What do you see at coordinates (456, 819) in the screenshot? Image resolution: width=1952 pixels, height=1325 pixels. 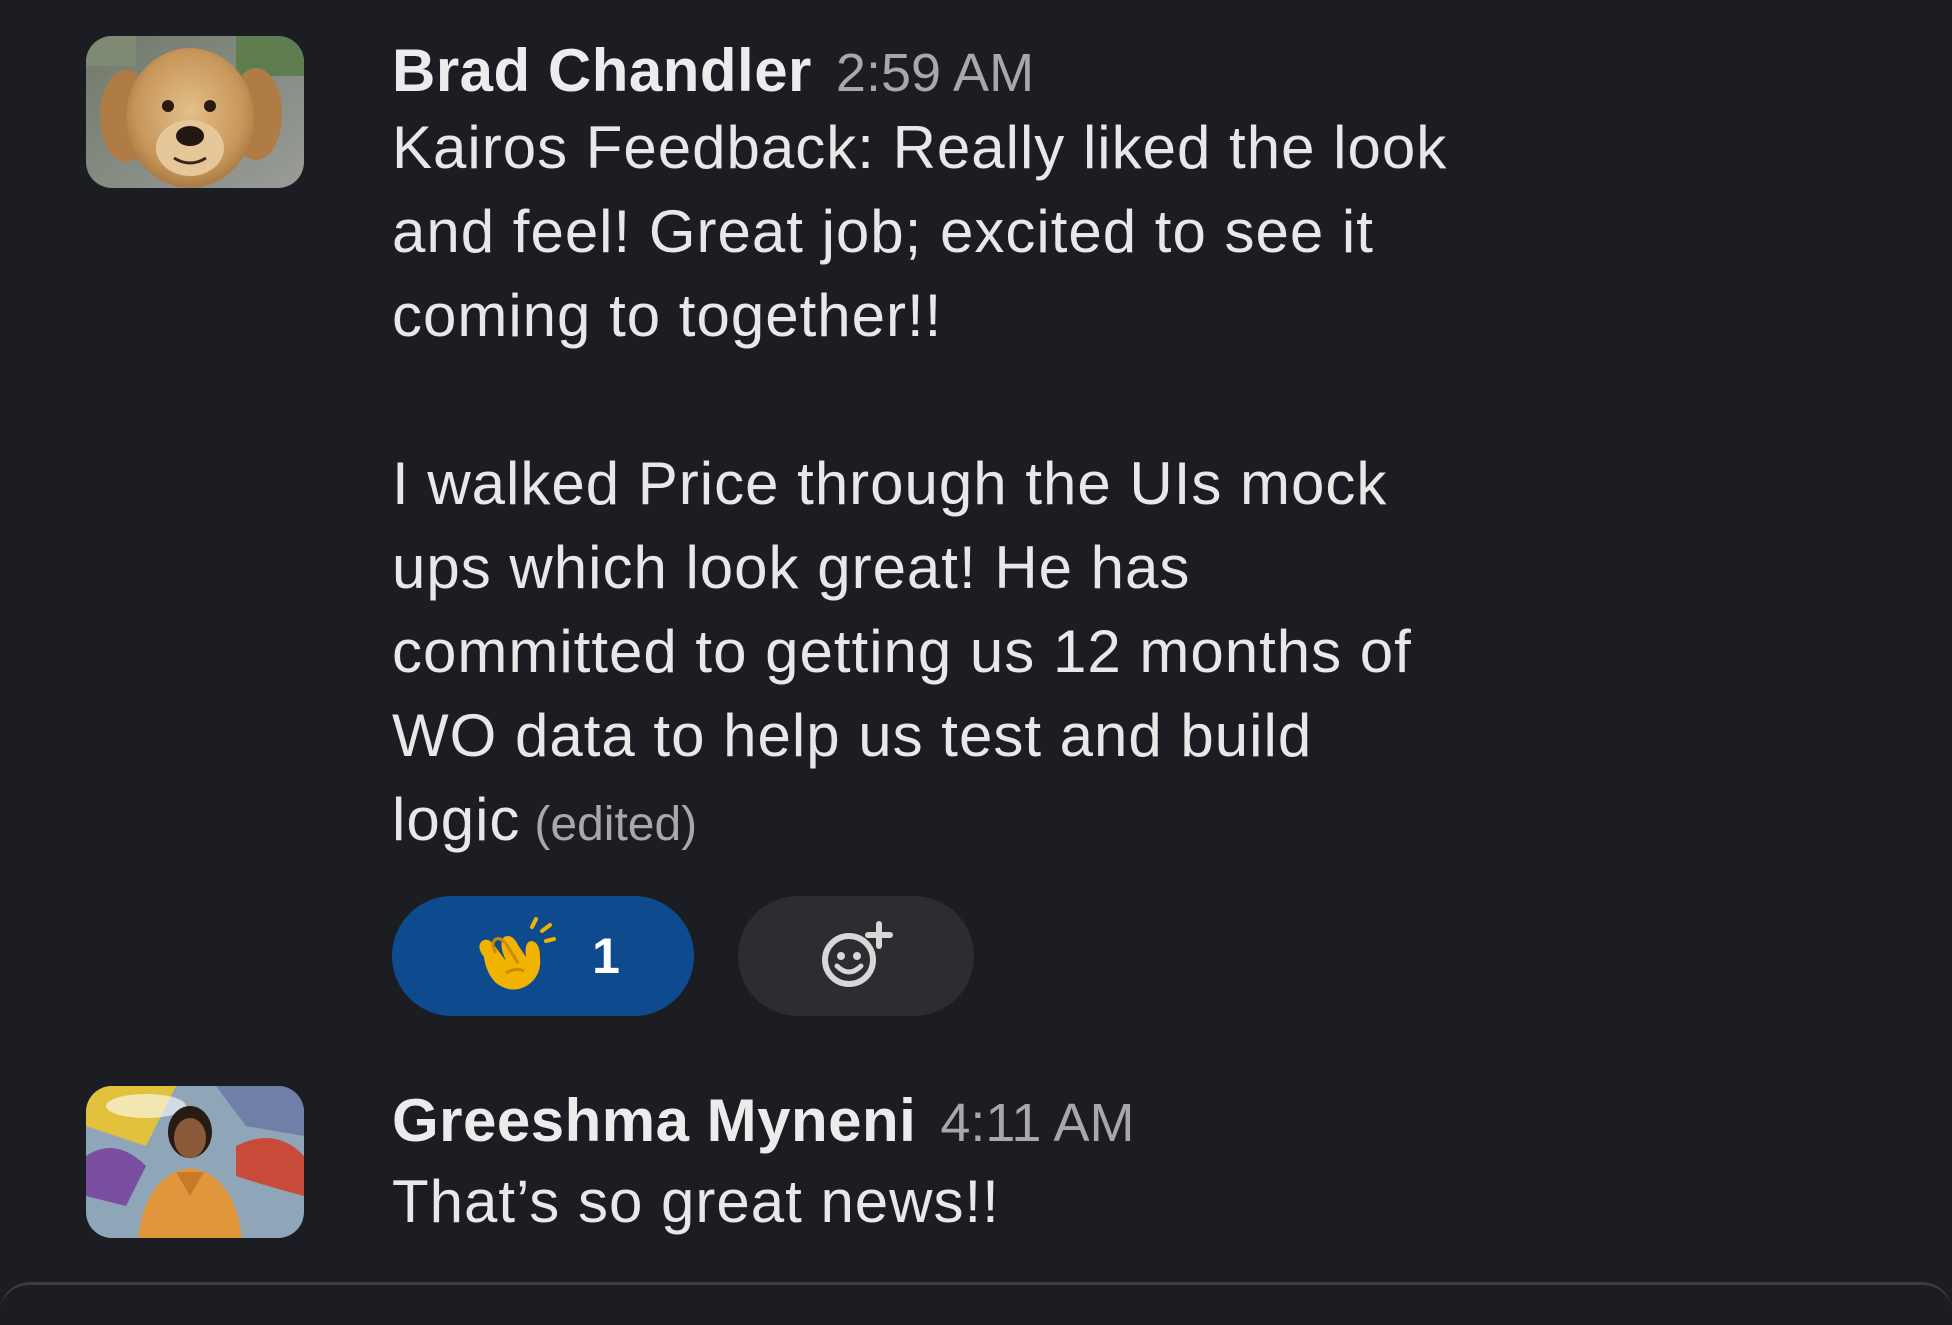 I see `message-line-text: logic` at bounding box center [456, 819].